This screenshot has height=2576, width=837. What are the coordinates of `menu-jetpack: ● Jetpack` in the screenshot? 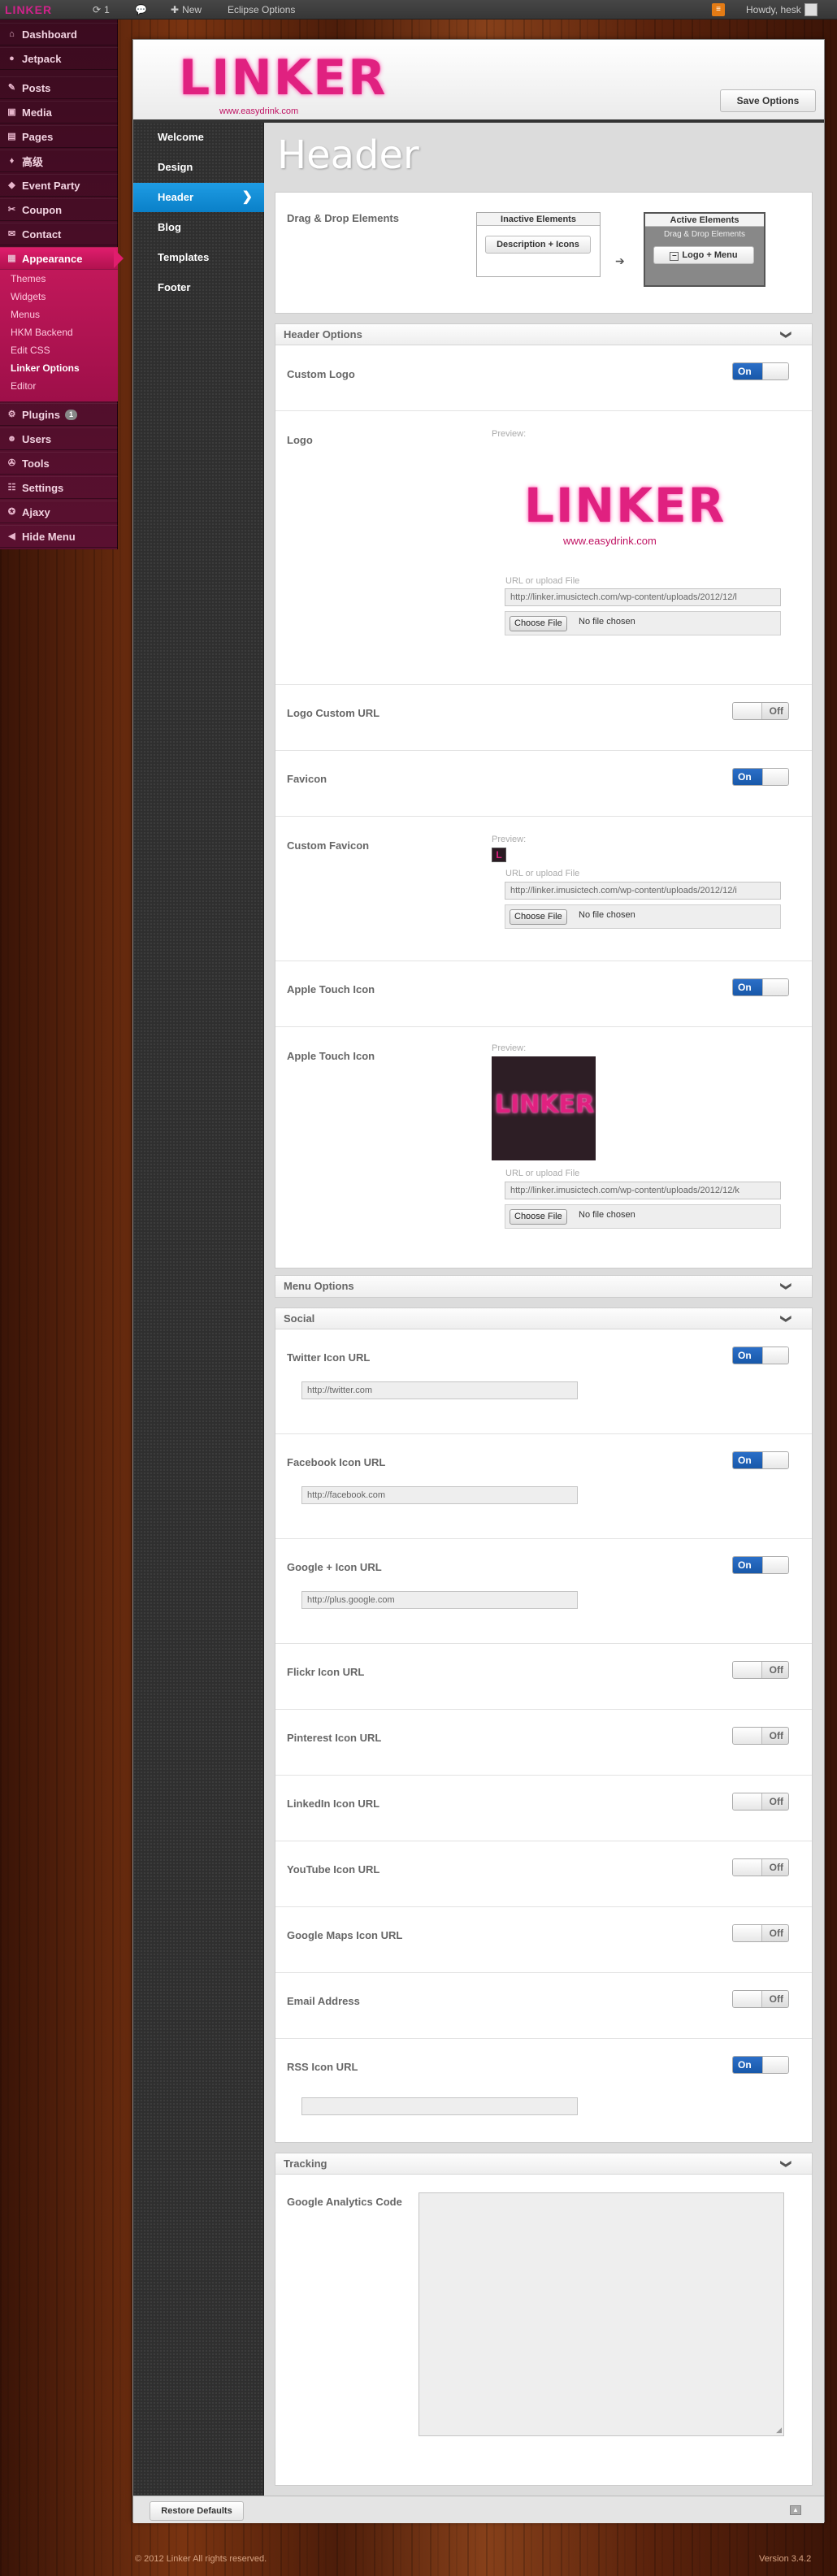 It's located at (59, 58).